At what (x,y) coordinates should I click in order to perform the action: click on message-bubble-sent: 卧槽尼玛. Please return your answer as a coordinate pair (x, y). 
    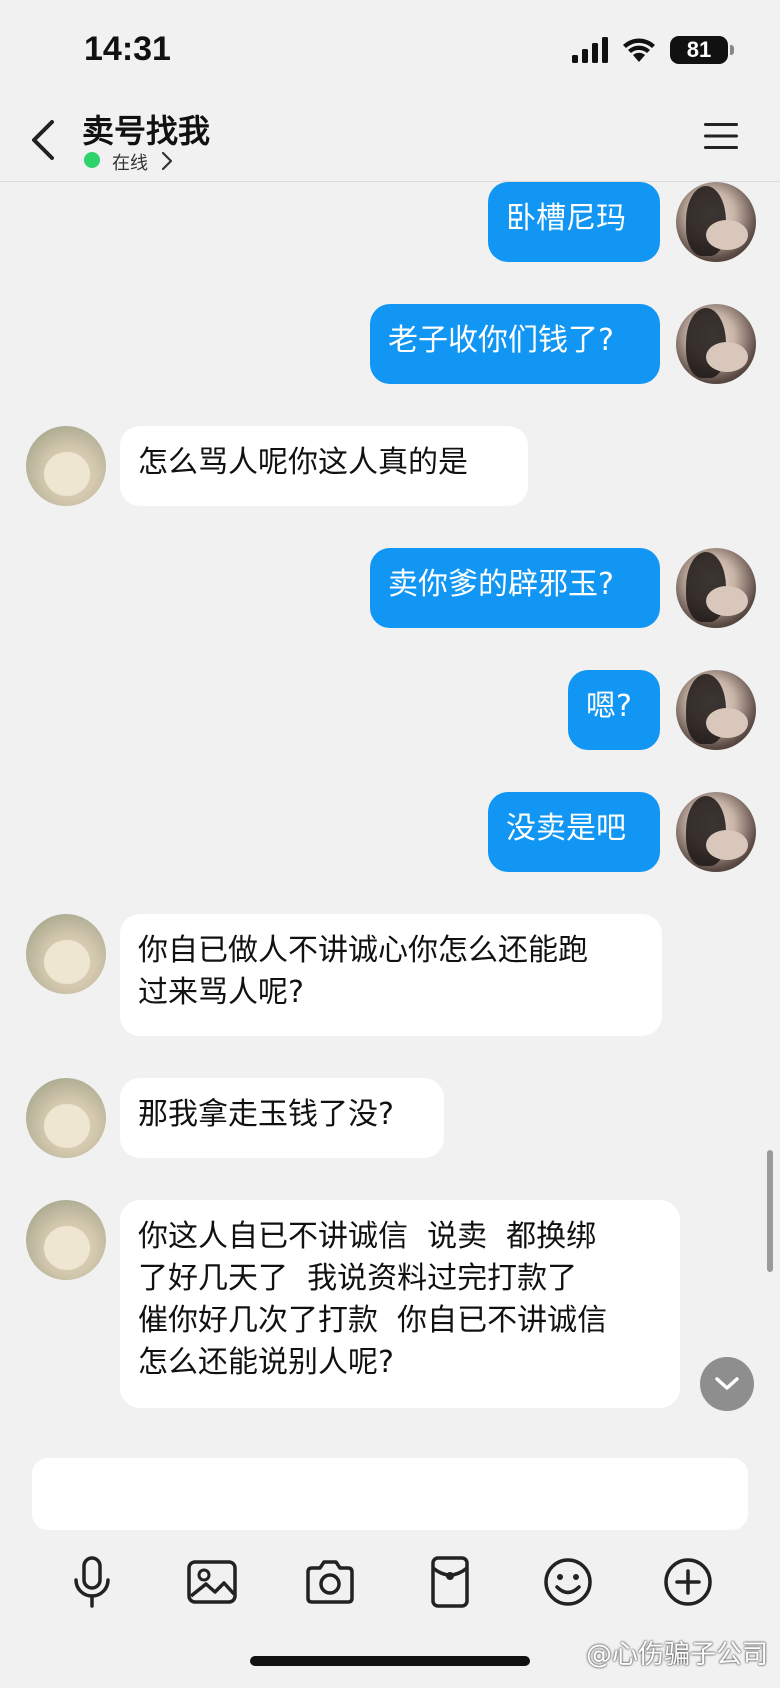
    Looking at the image, I should click on (574, 222).